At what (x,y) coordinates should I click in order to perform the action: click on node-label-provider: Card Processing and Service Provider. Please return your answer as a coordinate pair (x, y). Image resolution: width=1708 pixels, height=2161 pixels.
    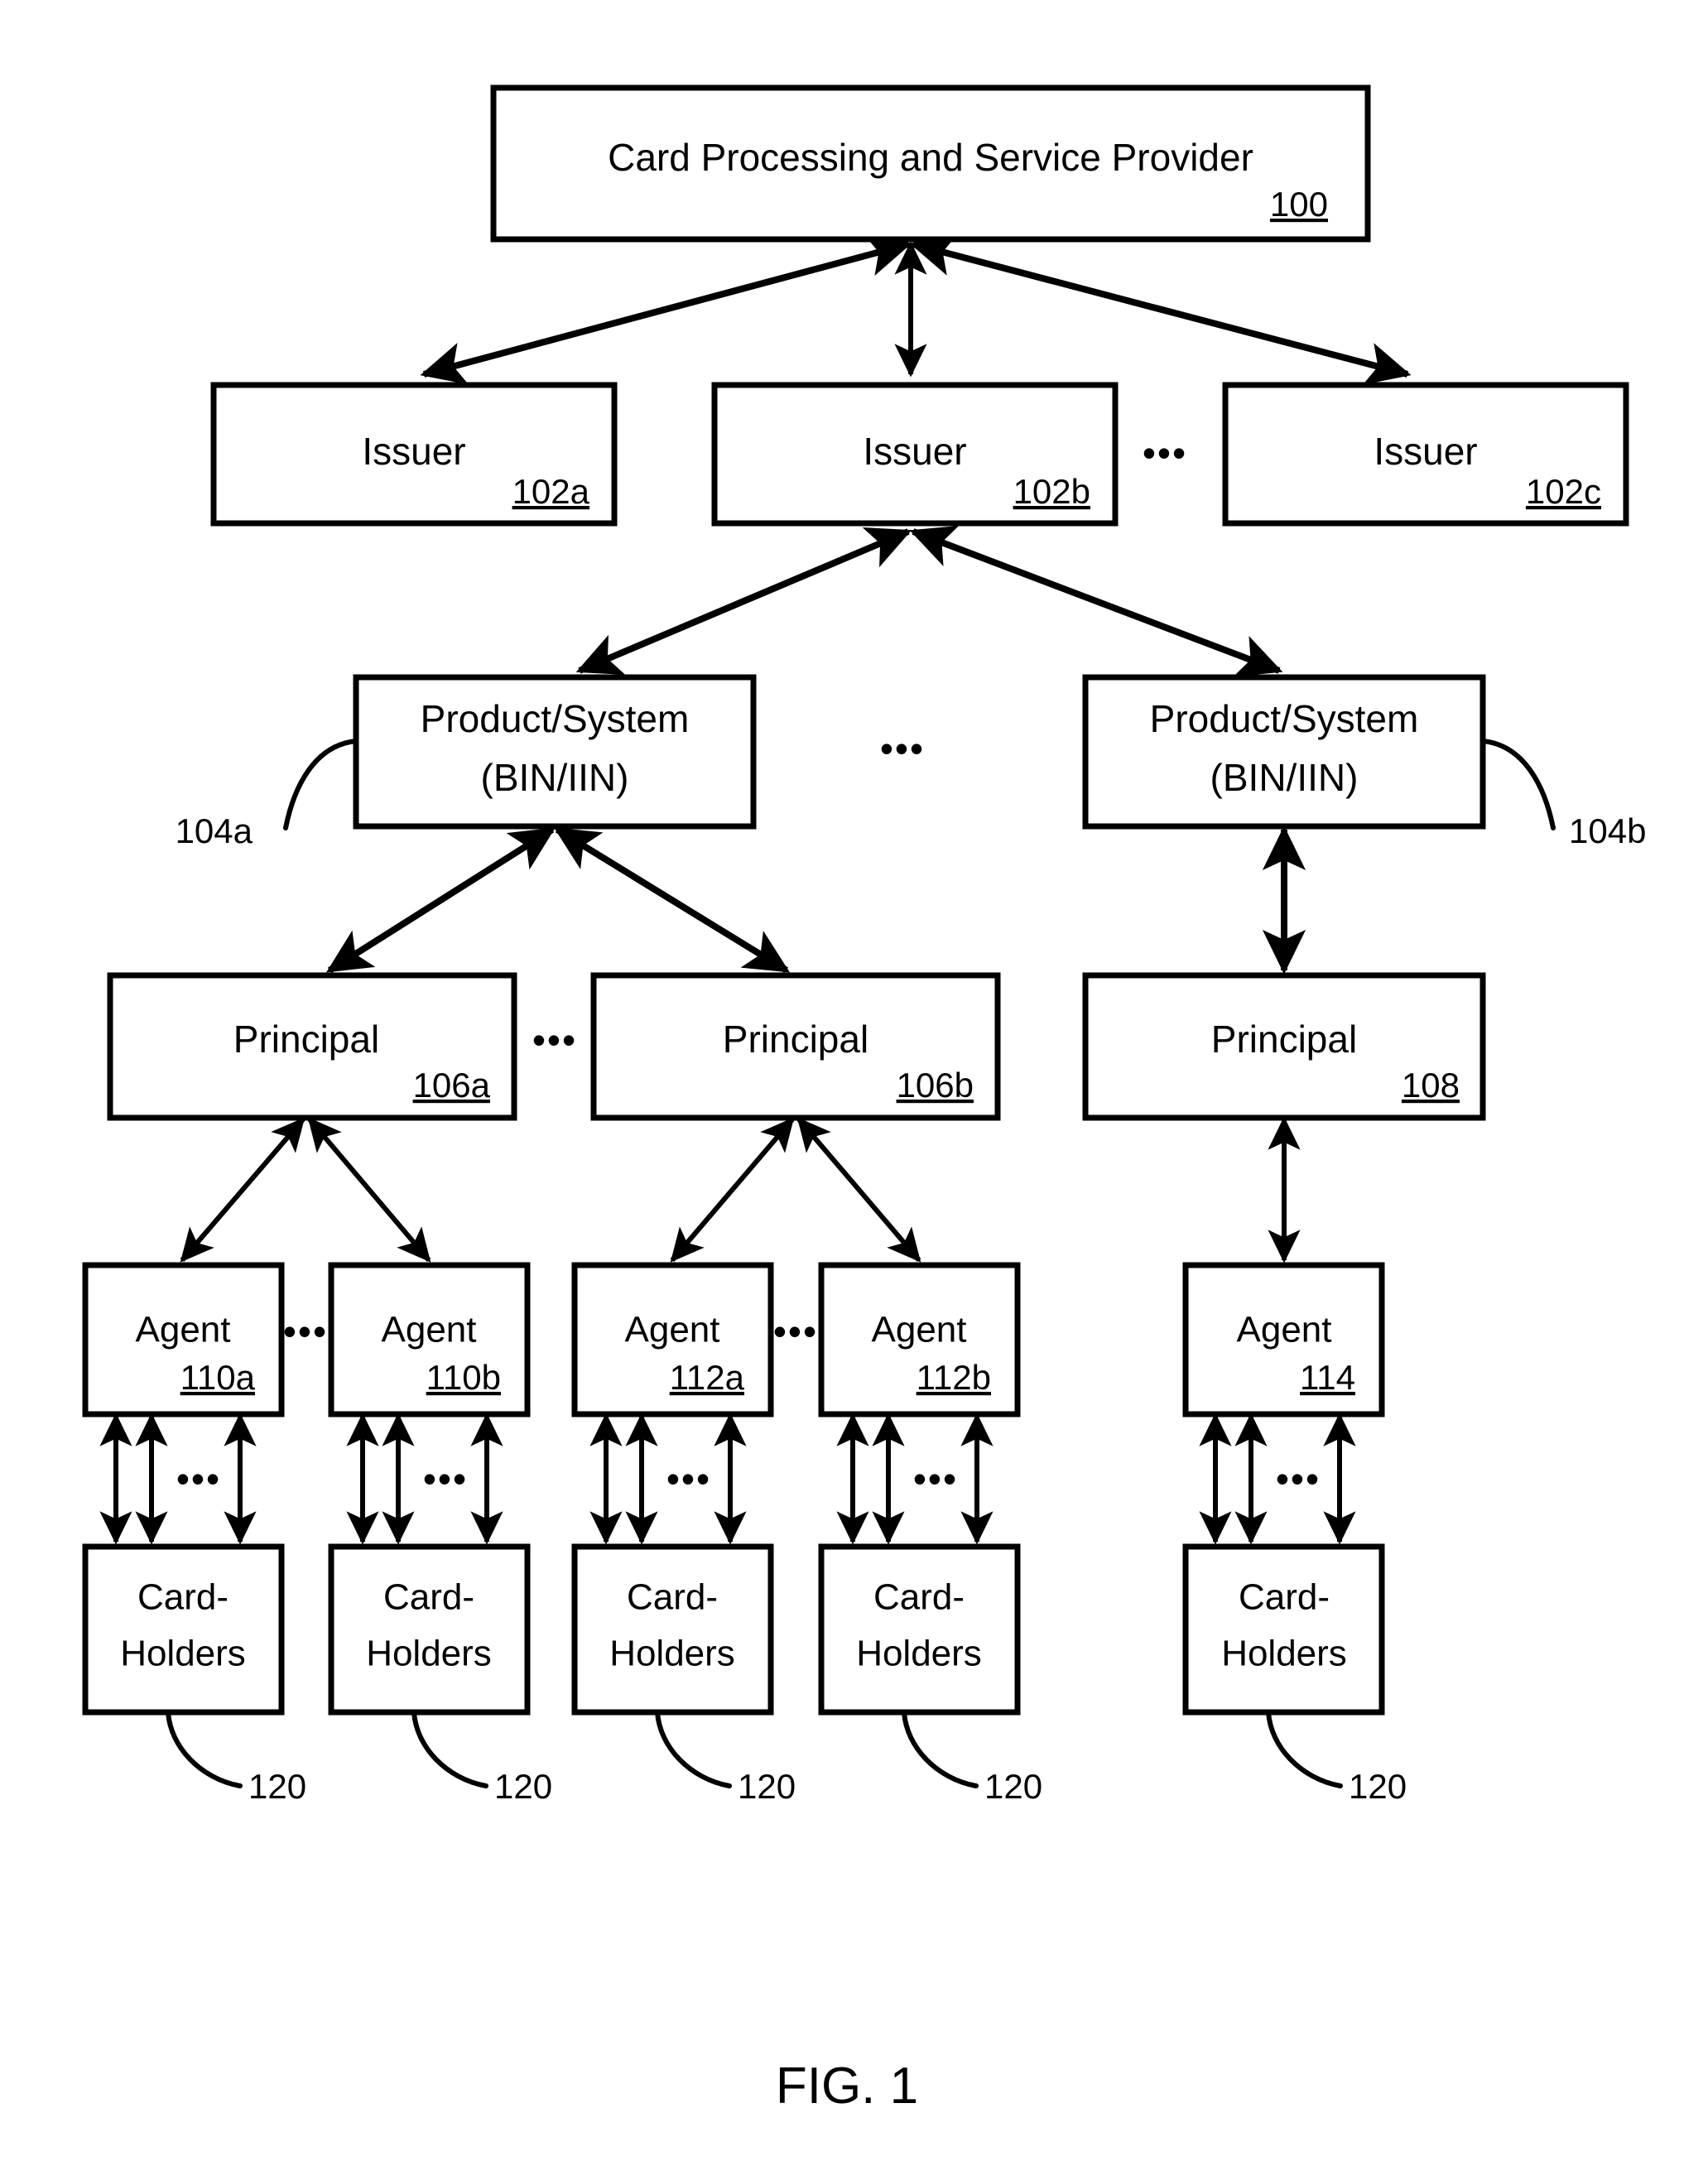
    Looking at the image, I should click on (930, 157).